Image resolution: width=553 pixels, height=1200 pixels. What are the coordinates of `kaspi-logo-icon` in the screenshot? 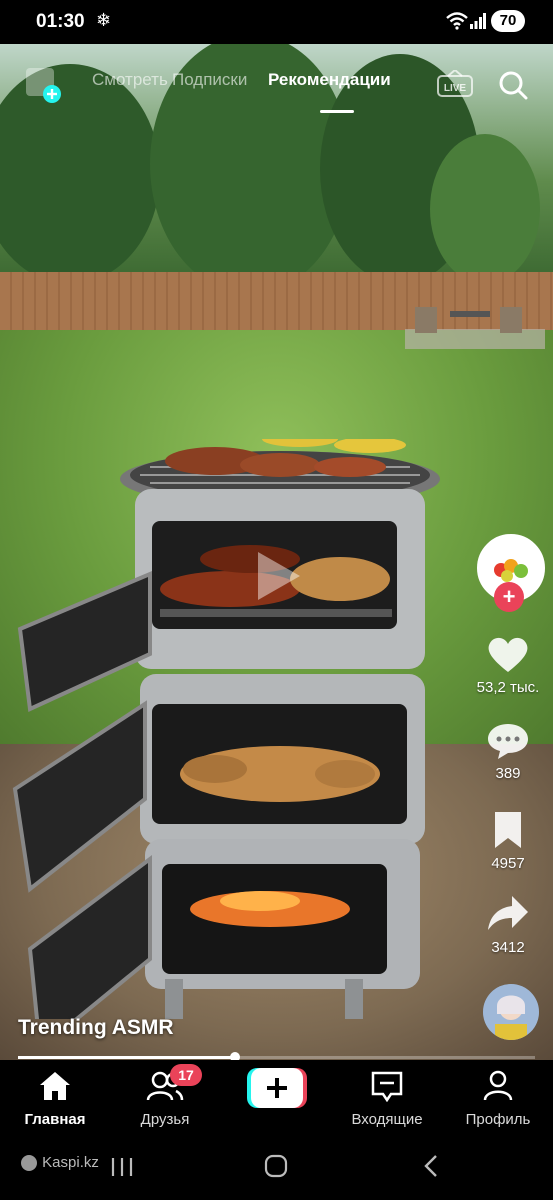 It's located at (29, 1163).